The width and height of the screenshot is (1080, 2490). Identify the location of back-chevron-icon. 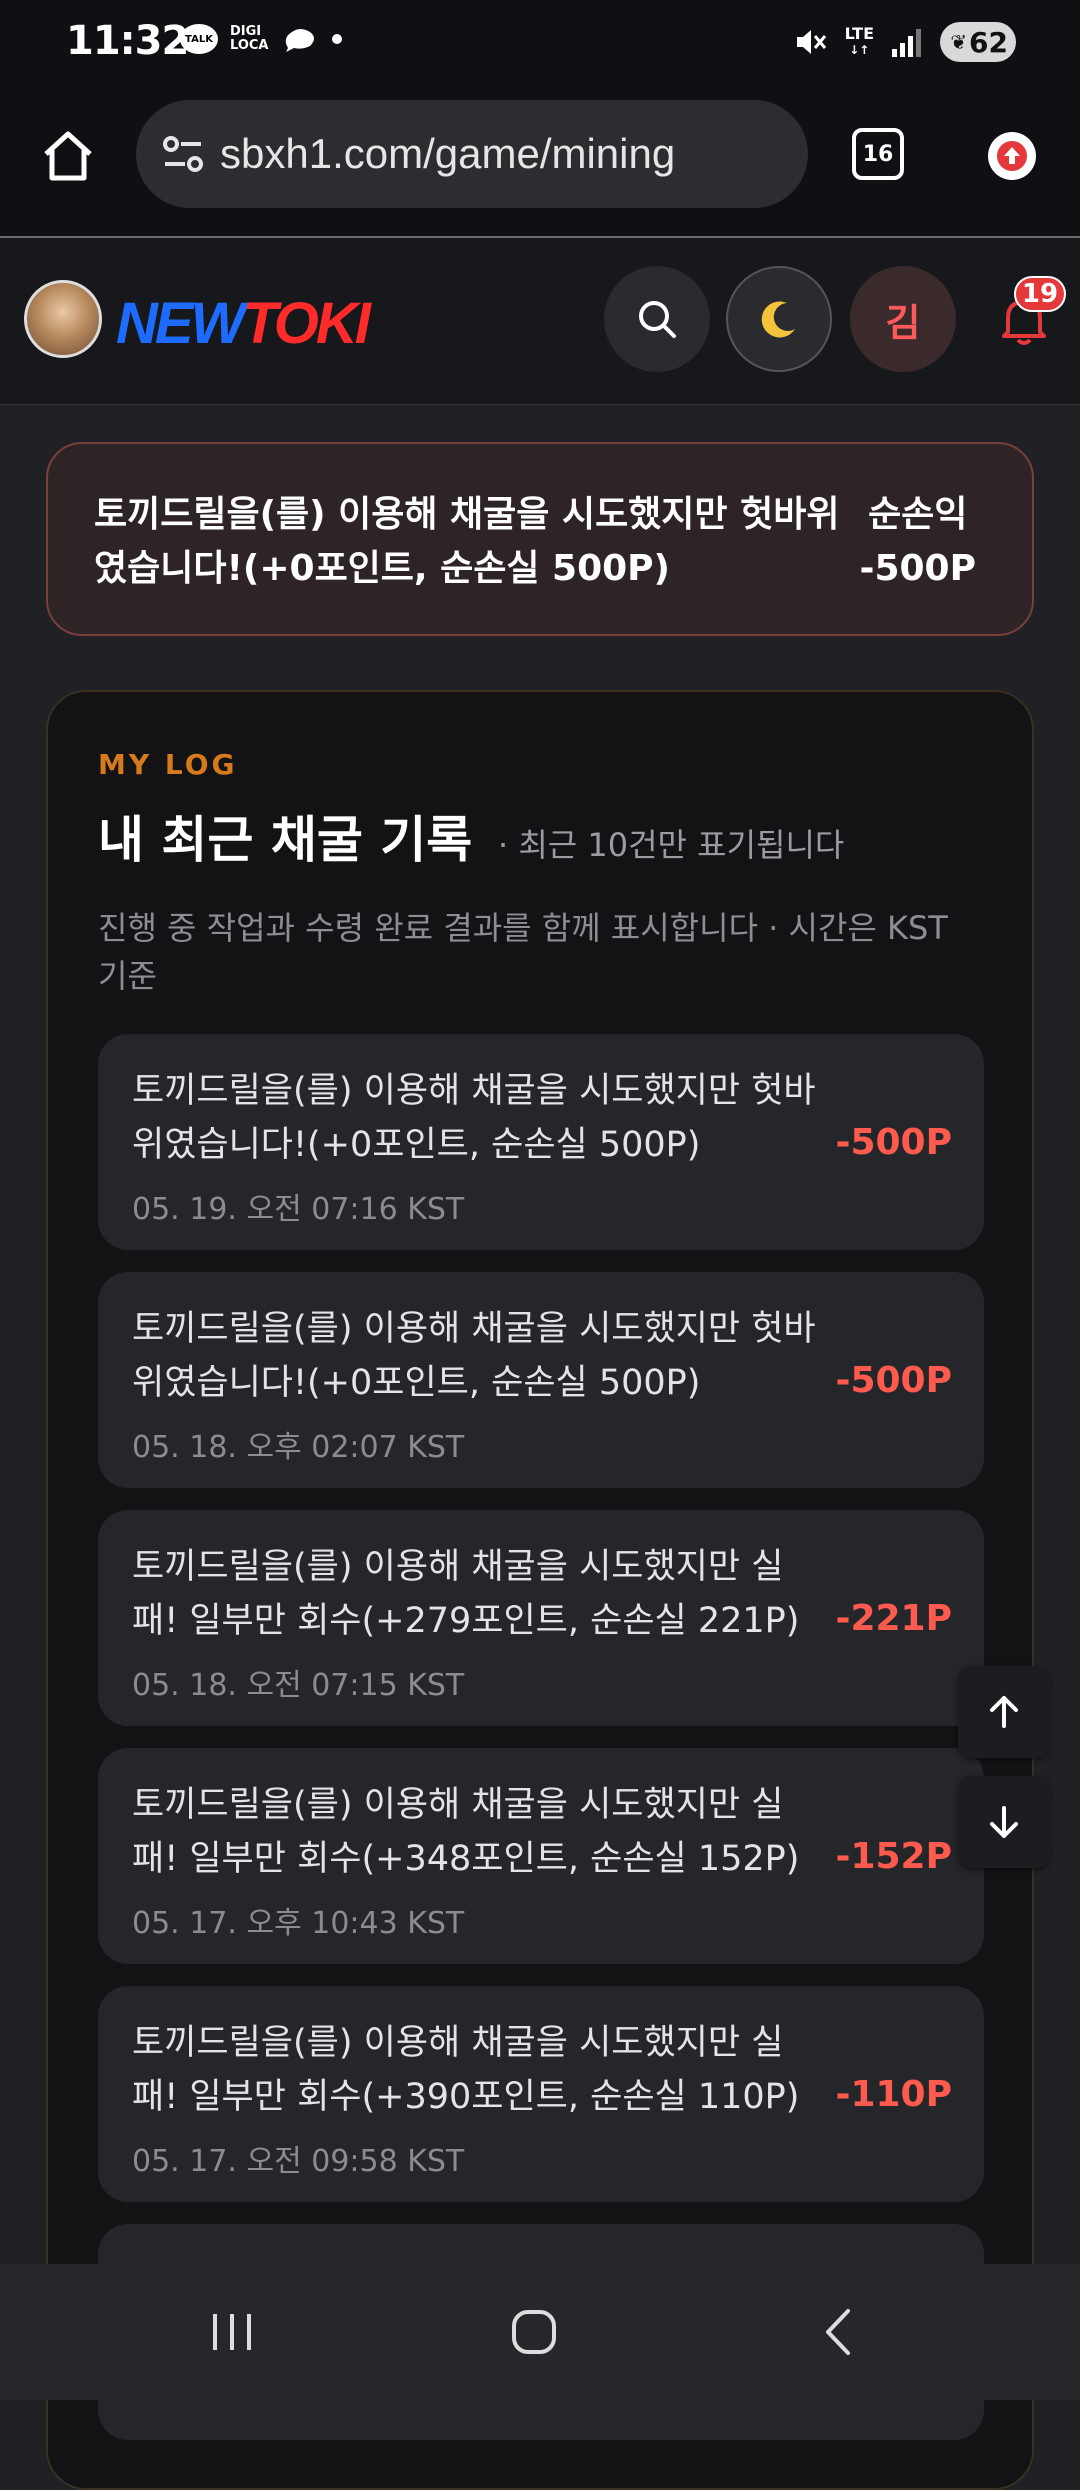
(838, 2332).